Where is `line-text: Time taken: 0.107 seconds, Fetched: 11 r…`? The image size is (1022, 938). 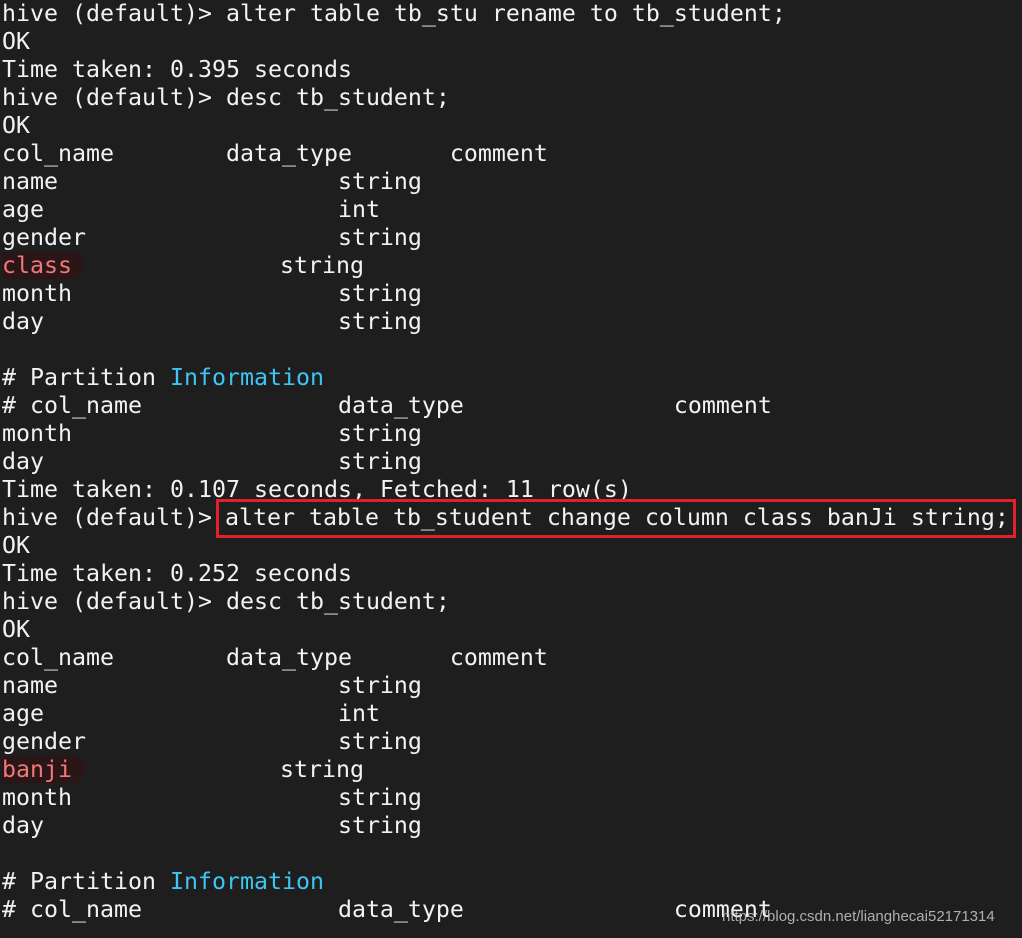 line-text: Time taken: 0.107 seconds, Fetched: 11 r… is located at coordinates (317, 489).